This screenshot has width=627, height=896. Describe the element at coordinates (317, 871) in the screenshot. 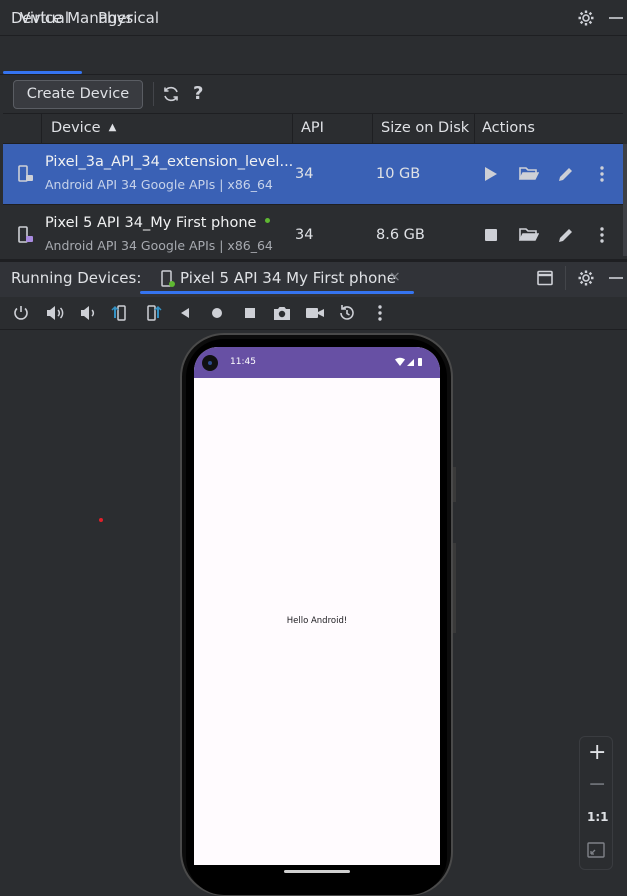

I see `gesture-nav-handle` at that location.